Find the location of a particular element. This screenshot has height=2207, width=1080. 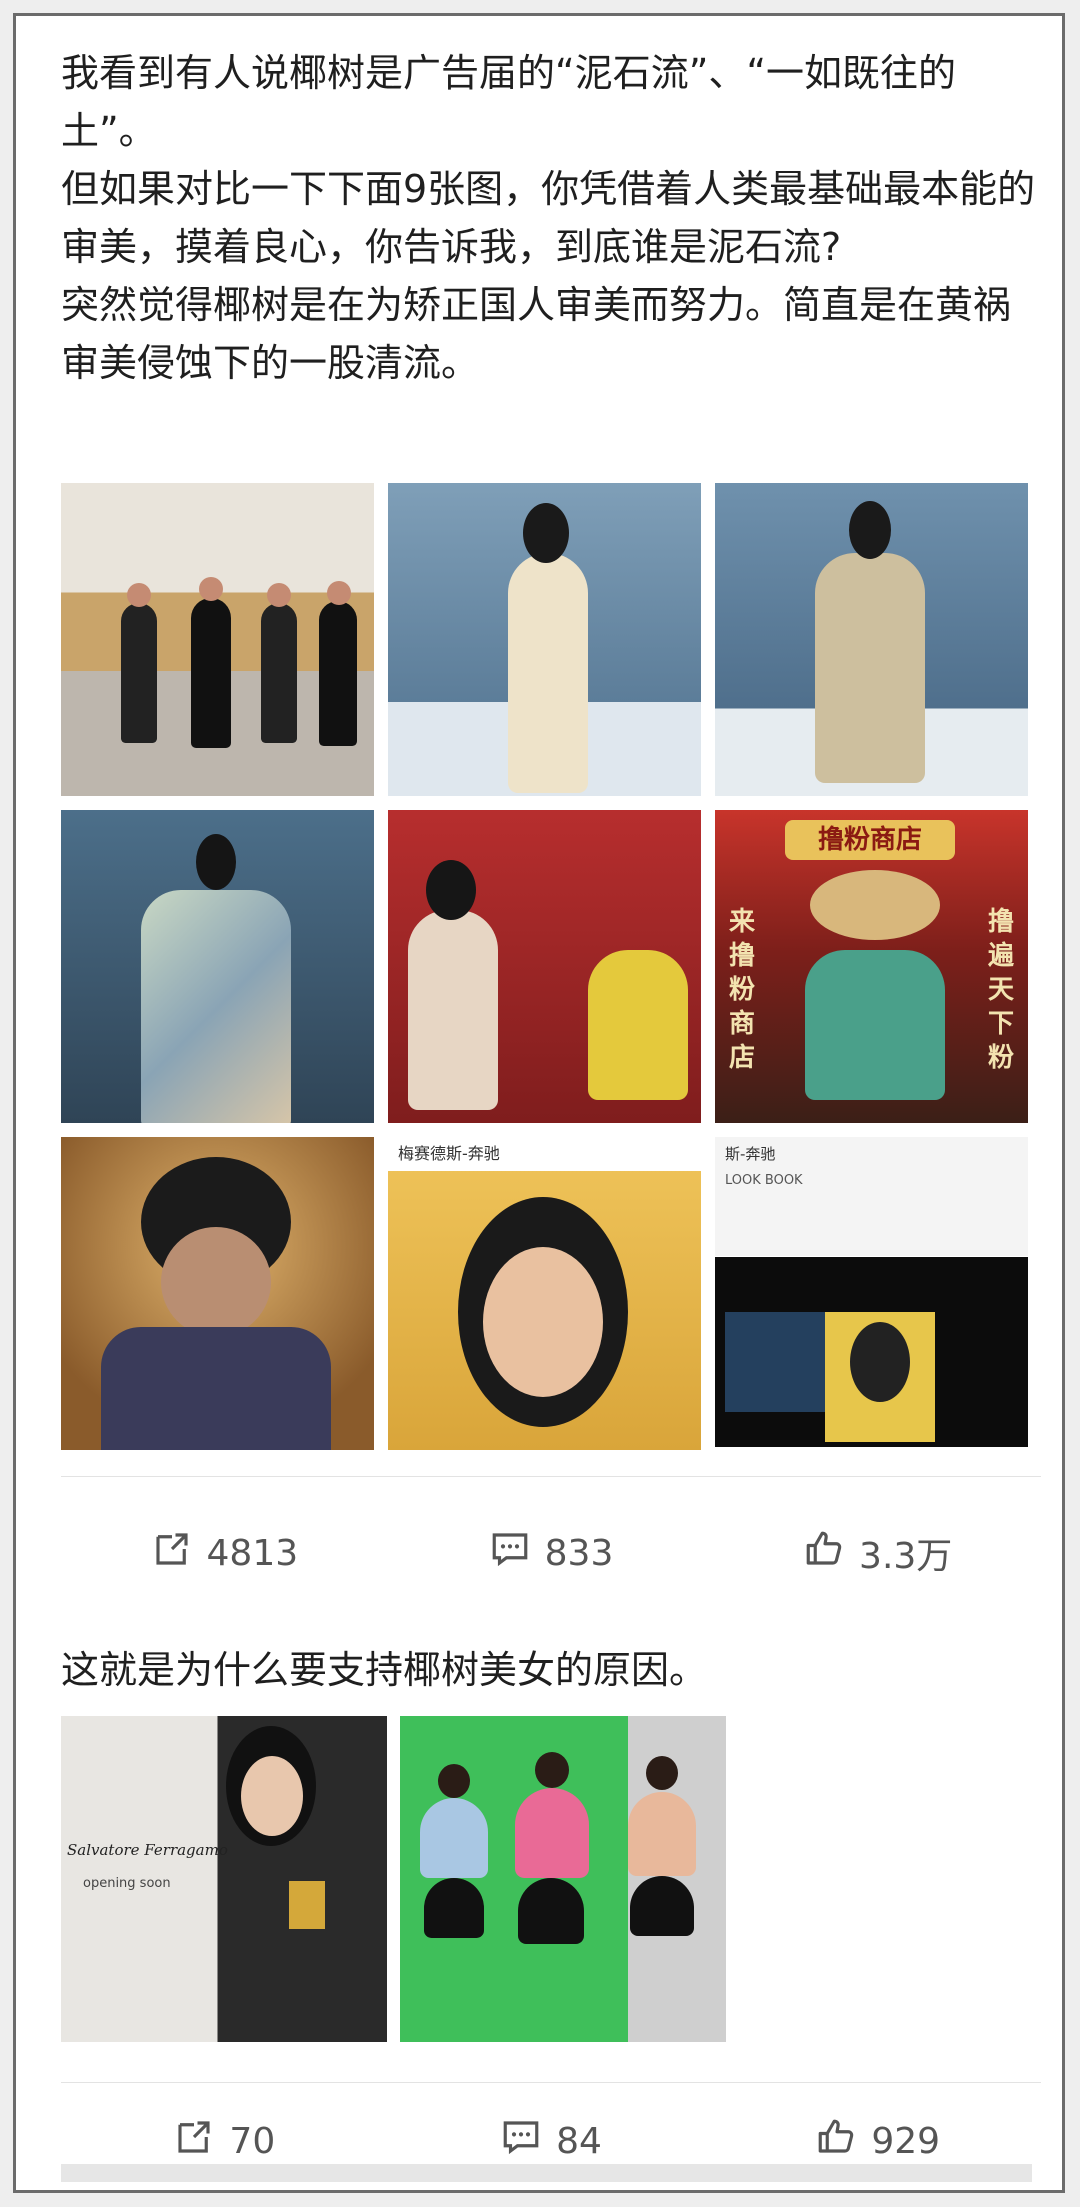

runway-print-dress-photo is located at coordinates (217, 966).